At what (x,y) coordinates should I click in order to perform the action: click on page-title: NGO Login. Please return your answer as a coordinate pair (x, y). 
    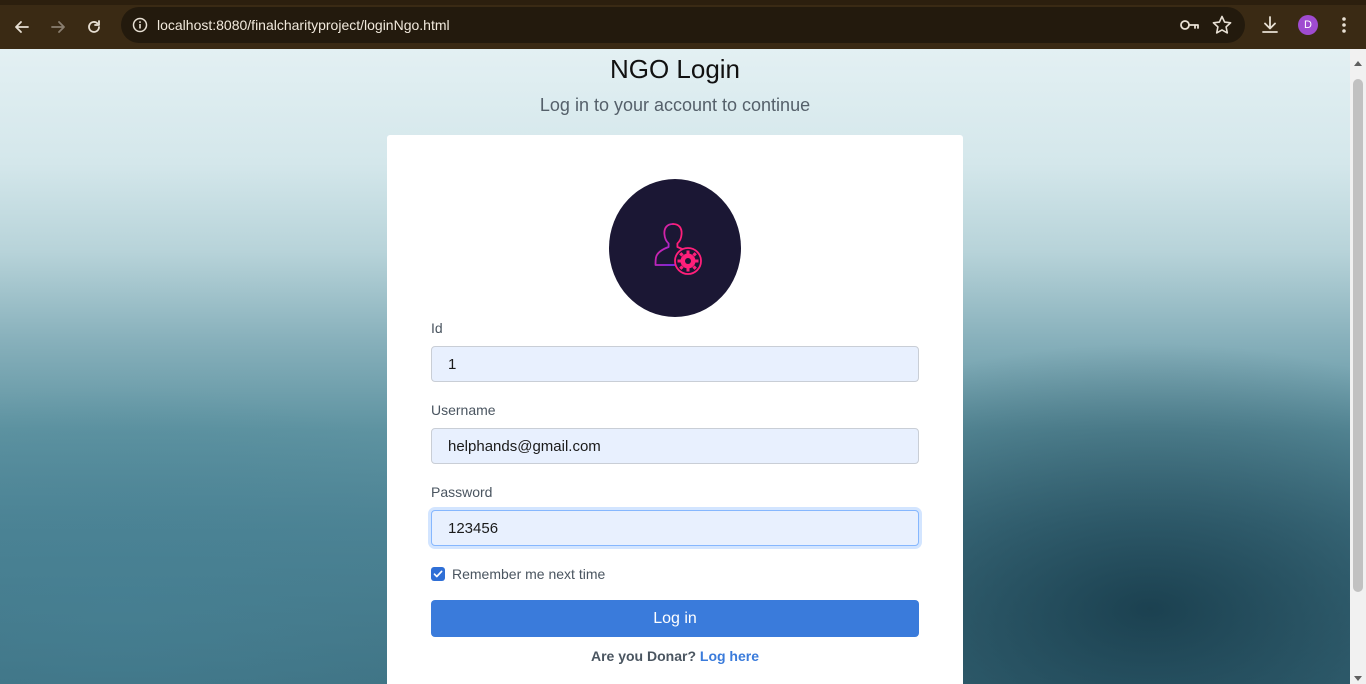
    Looking at the image, I should click on (675, 69).